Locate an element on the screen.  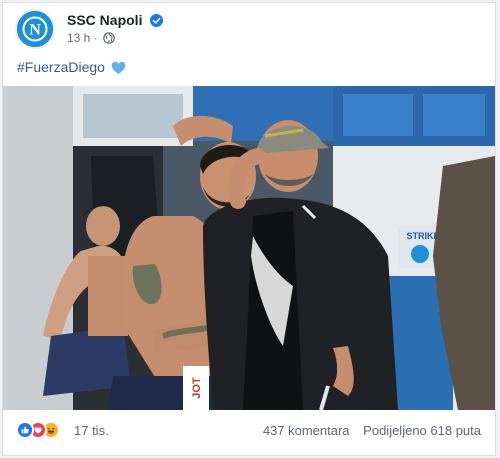
globe-icon is located at coordinates (109, 39).